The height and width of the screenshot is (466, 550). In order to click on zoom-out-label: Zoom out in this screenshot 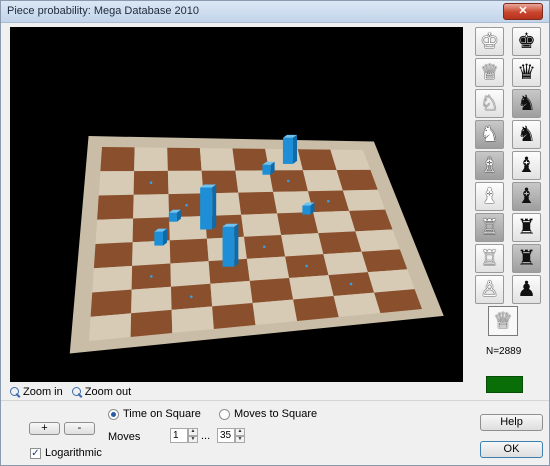, I will do `click(108, 392)`.